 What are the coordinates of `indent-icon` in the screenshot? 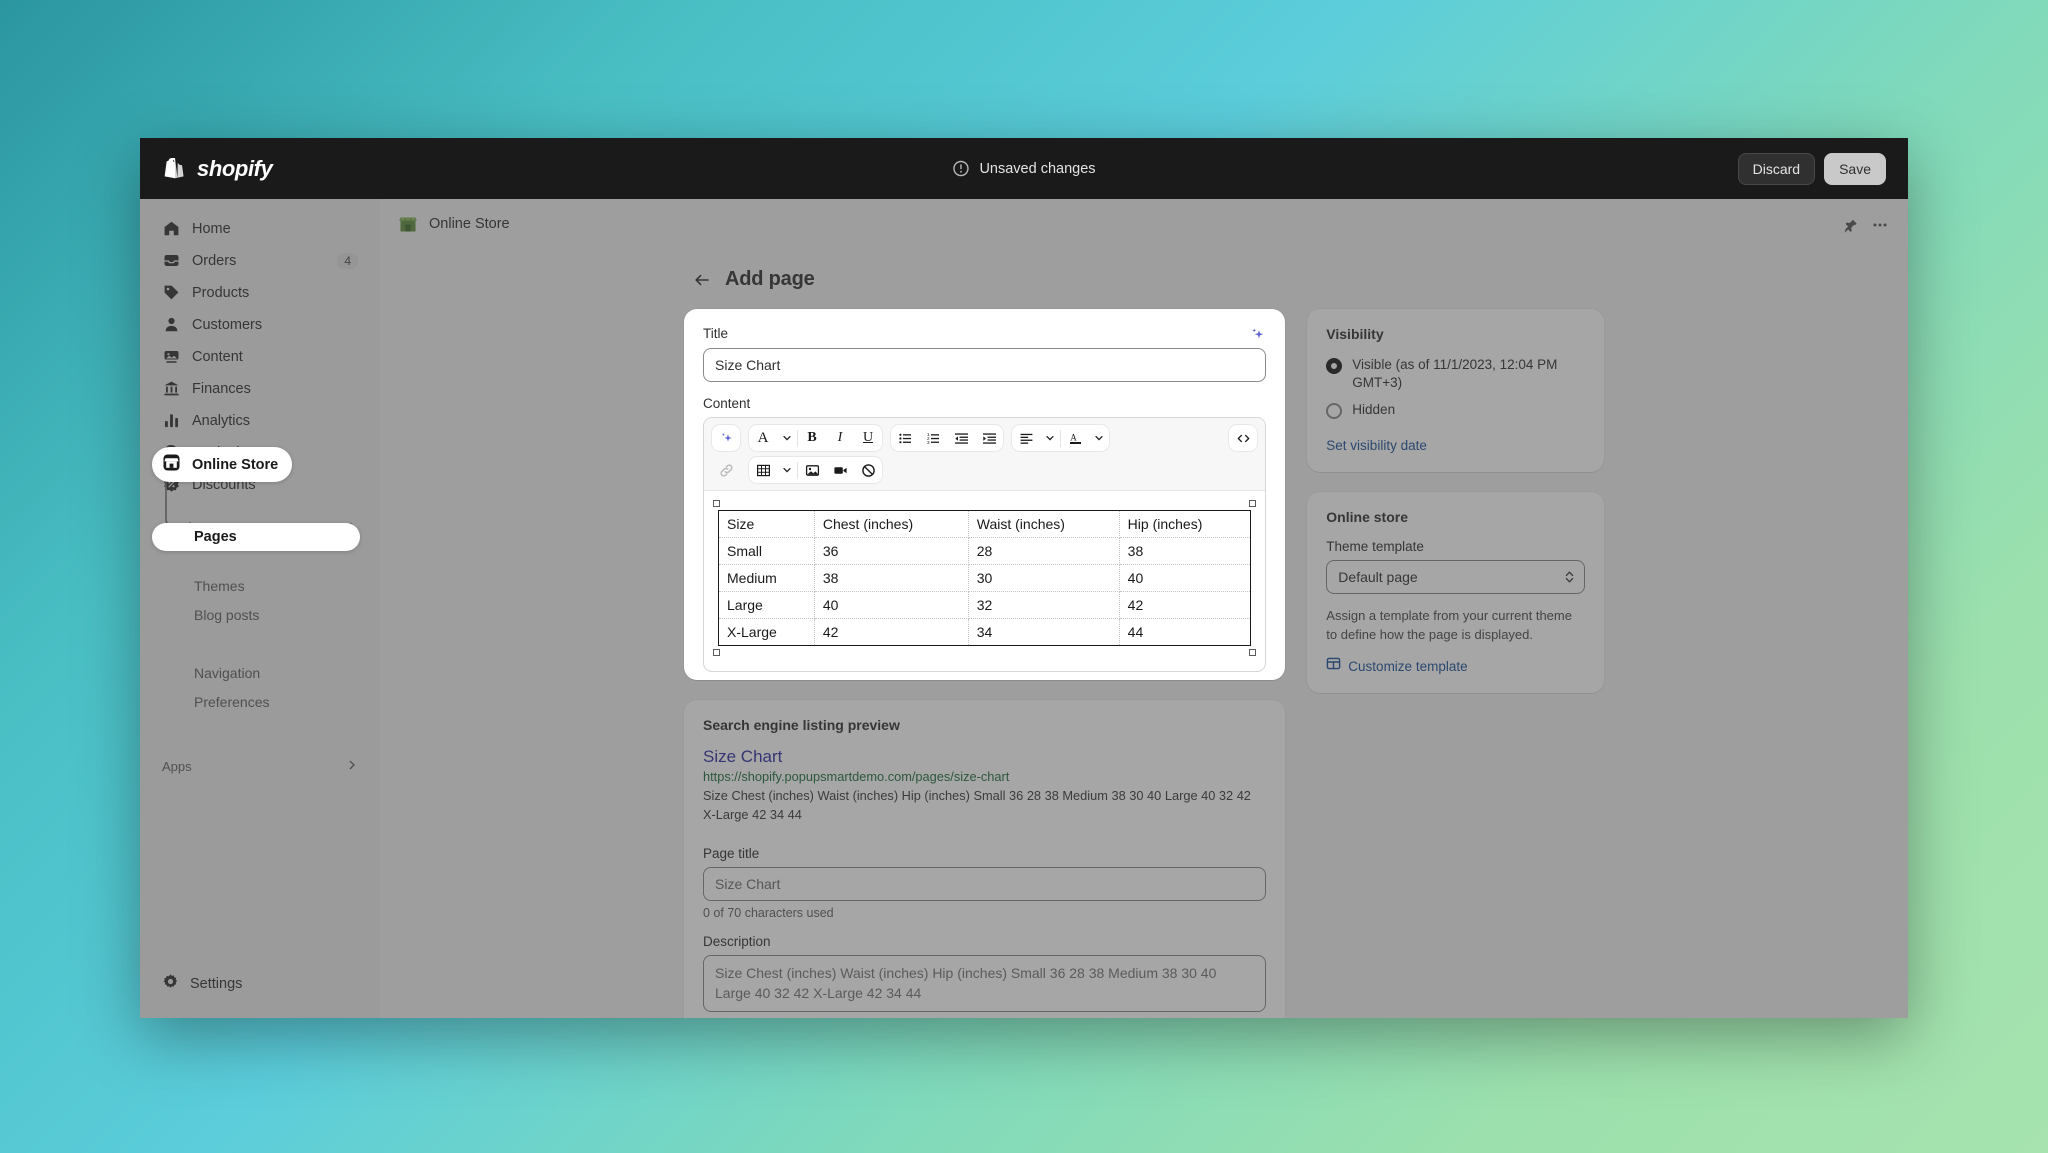 It's located at (989, 438).